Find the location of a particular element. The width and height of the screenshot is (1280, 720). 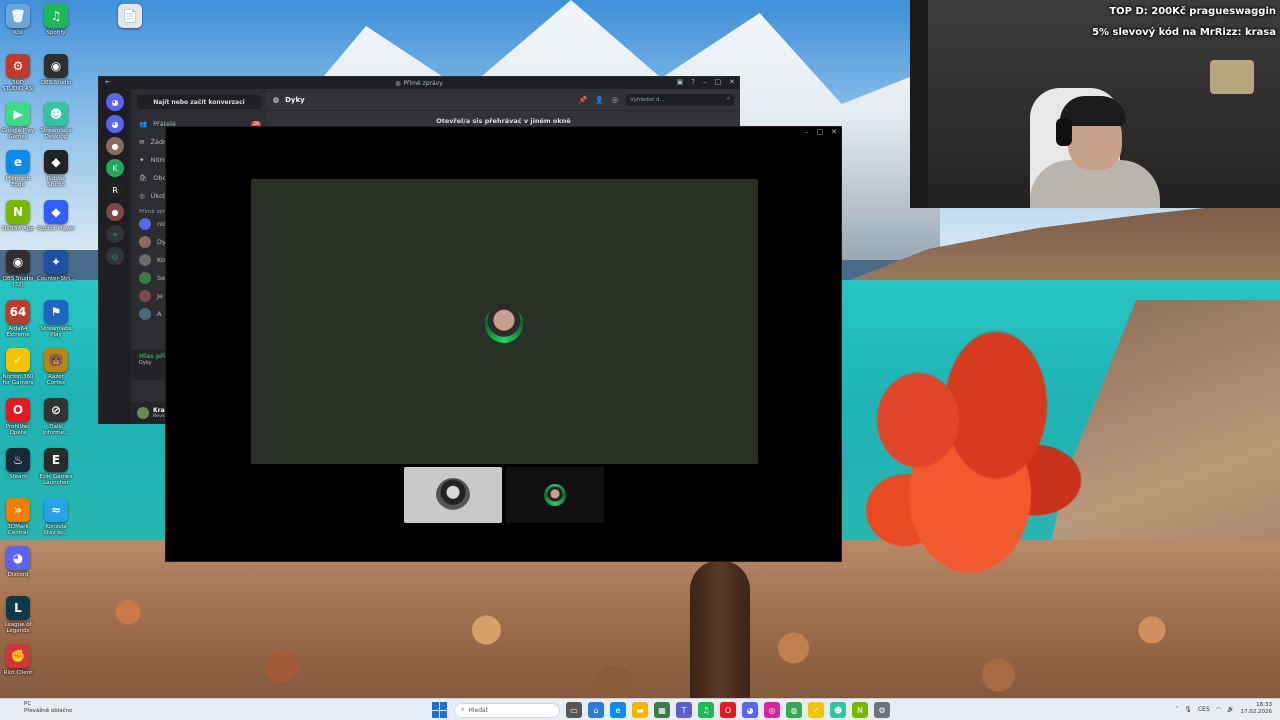

desktop-icon-label: Aida64 Extreme is located at coordinates (18, 332).